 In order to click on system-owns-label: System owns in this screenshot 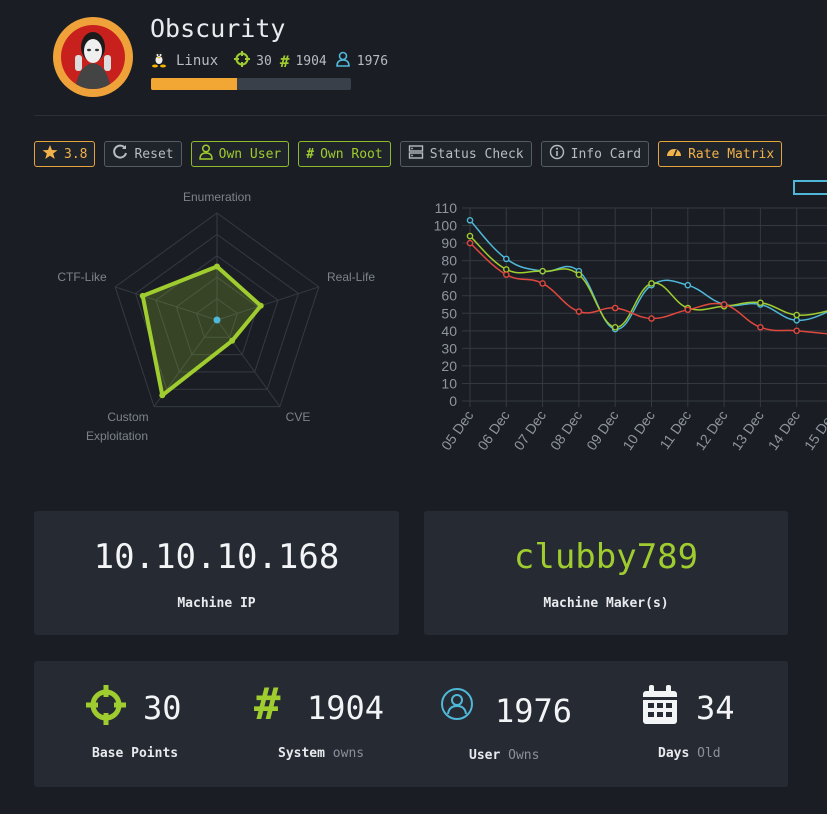, I will do `click(321, 753)`.